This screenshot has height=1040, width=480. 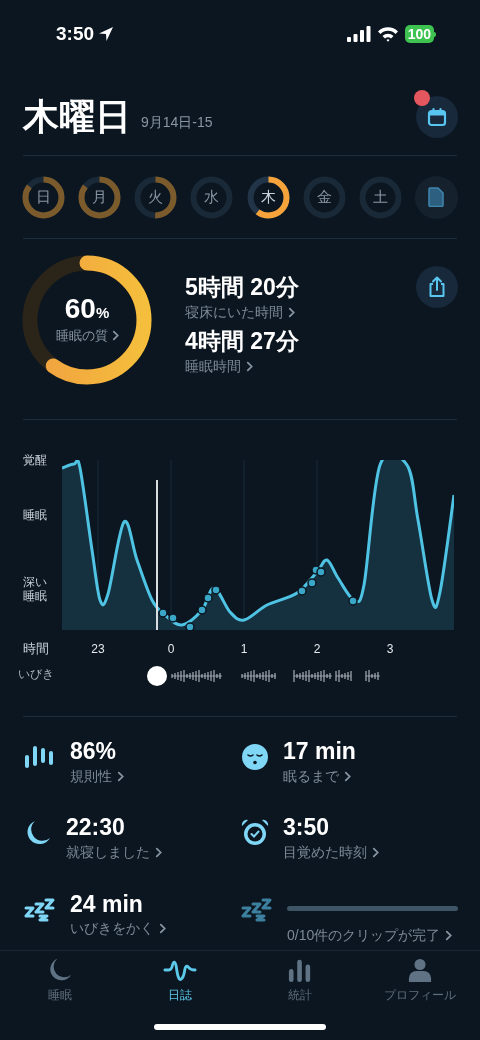 What do you see at coordinates (242, 287) in the screenshot?
I see `duration-value: 5時間 20分` at bounding box center [242, 287].